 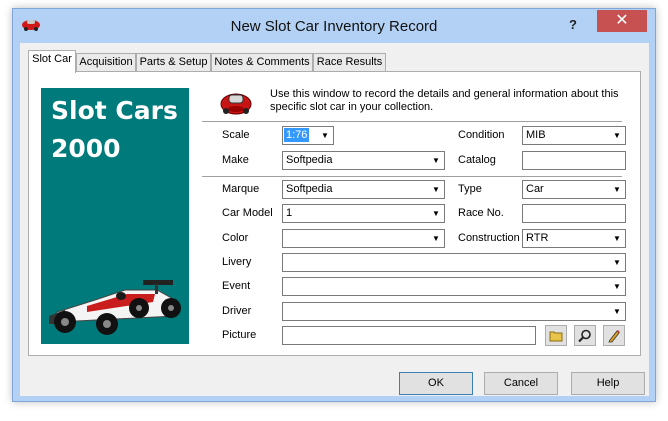 What do you see at coordinates (536, 135) in the screenshot?
I see `condition-value: MIB` at bounding box center [536, 135].